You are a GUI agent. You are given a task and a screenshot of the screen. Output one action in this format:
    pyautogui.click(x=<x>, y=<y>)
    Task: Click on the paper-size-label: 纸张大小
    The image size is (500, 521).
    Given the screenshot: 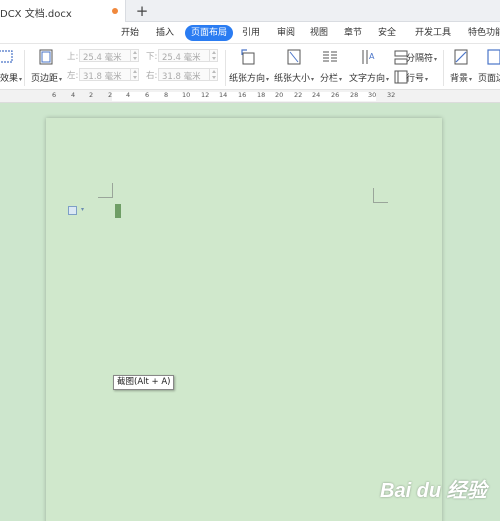 What is the action you would take?
    pyautogui.click(x=292, y=79)
    